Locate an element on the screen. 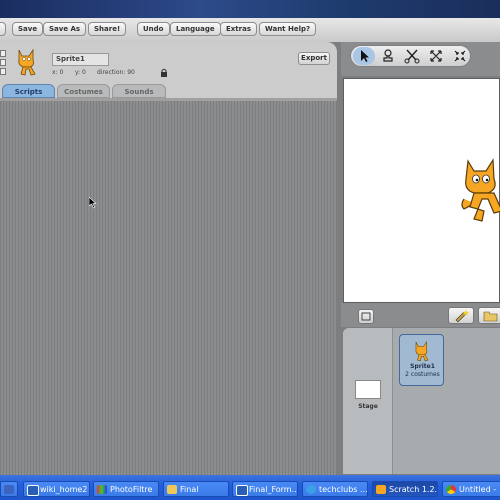  taskbar-item-photofiltre: PhotoFiltre is located at coordinates (126, 489).